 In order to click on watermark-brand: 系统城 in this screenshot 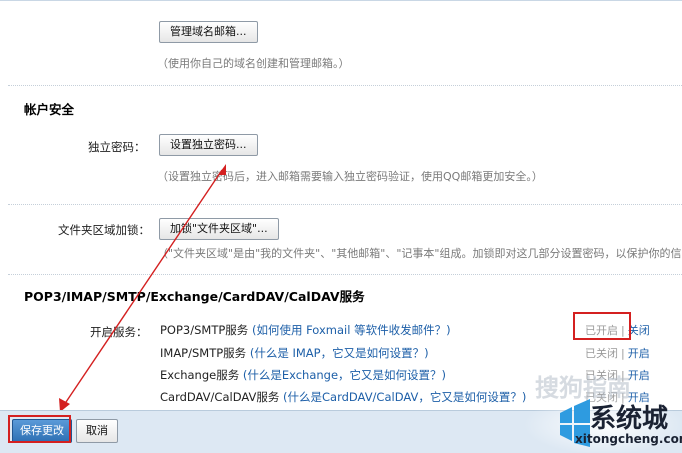, I will do `click(629, 419)`.